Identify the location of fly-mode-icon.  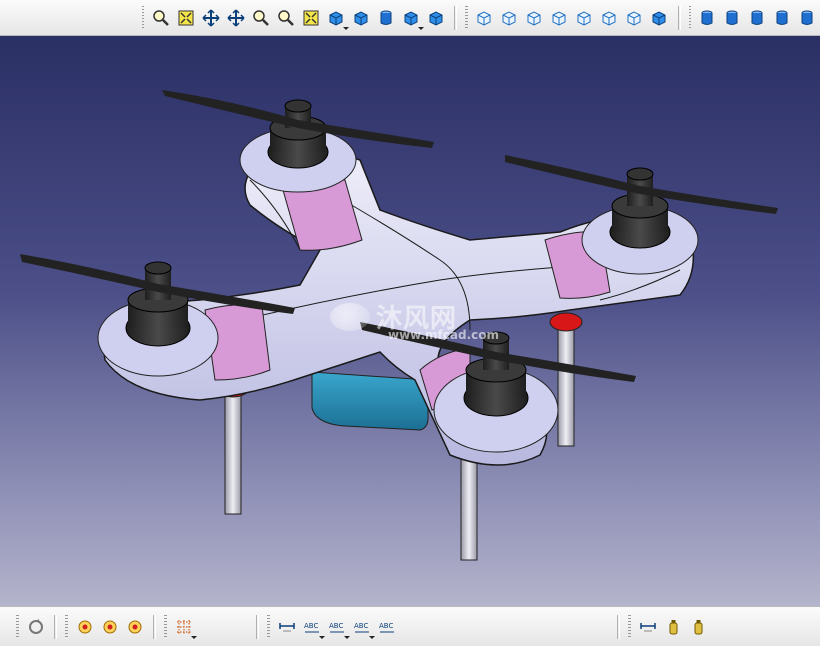
(161, 18).